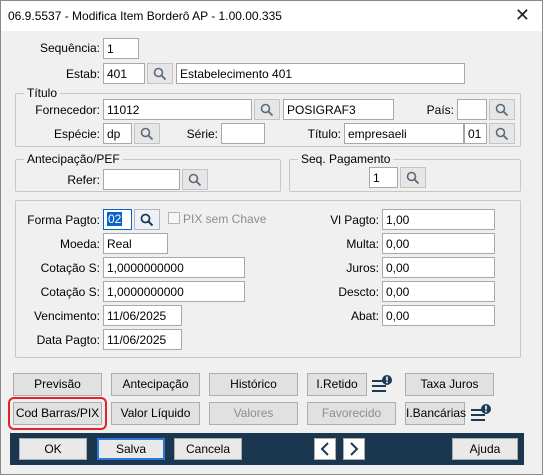  Describe the element at coordinates (67, 110) in the screenshot. I see `fornecedor-label: Fornecedor:` at that location.